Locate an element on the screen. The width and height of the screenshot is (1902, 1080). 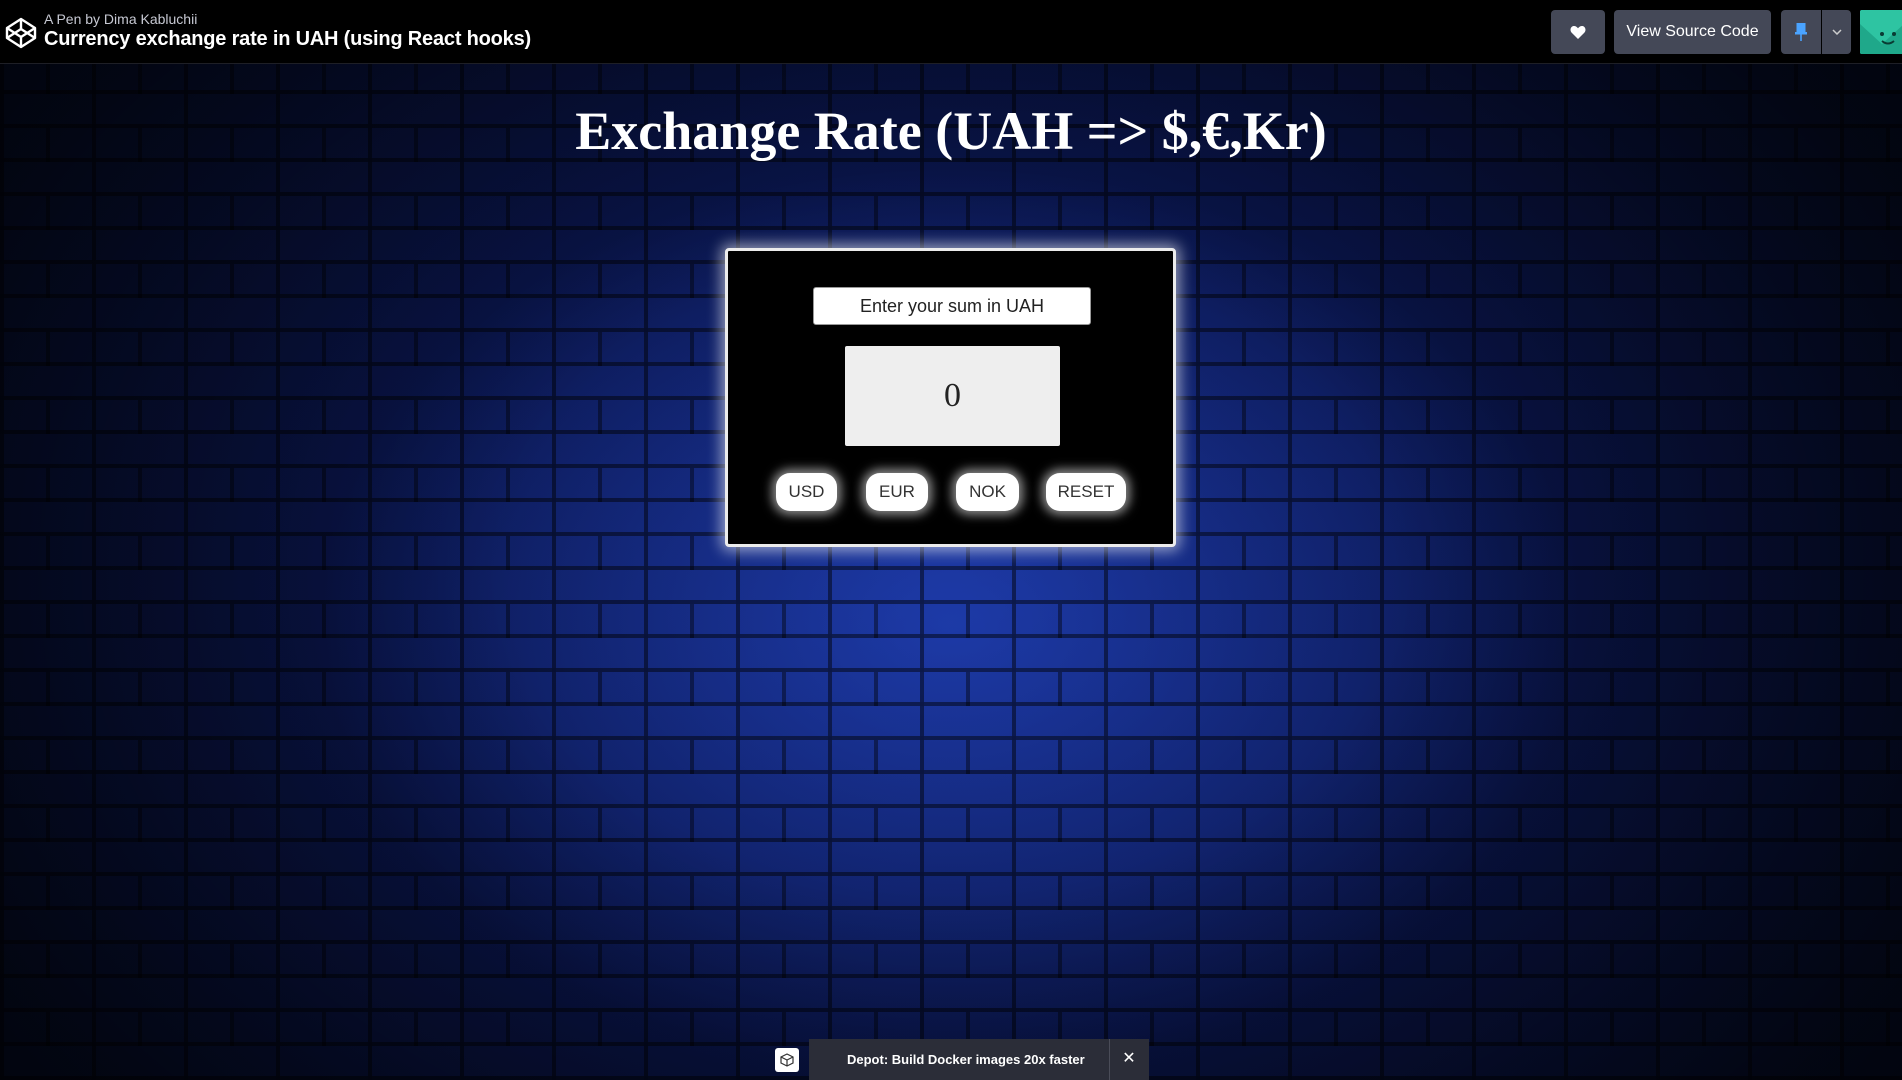
pin-icon is located at coordinates (1801, 32).